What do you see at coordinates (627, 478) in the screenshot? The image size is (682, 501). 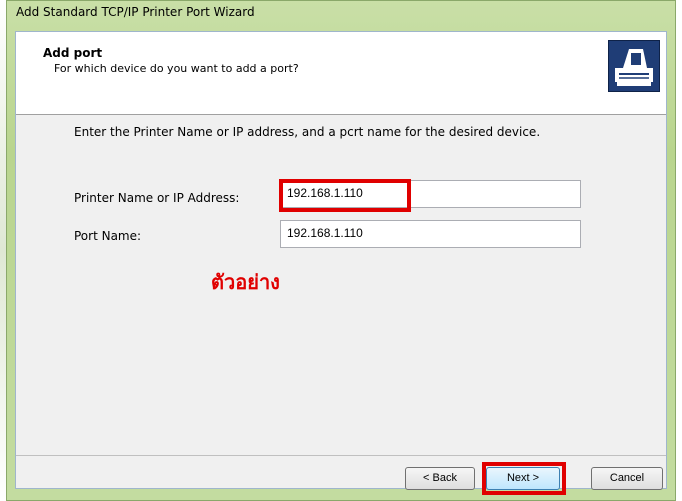 I see `cancel-button: Cancel` at bounding box center [627, 478].